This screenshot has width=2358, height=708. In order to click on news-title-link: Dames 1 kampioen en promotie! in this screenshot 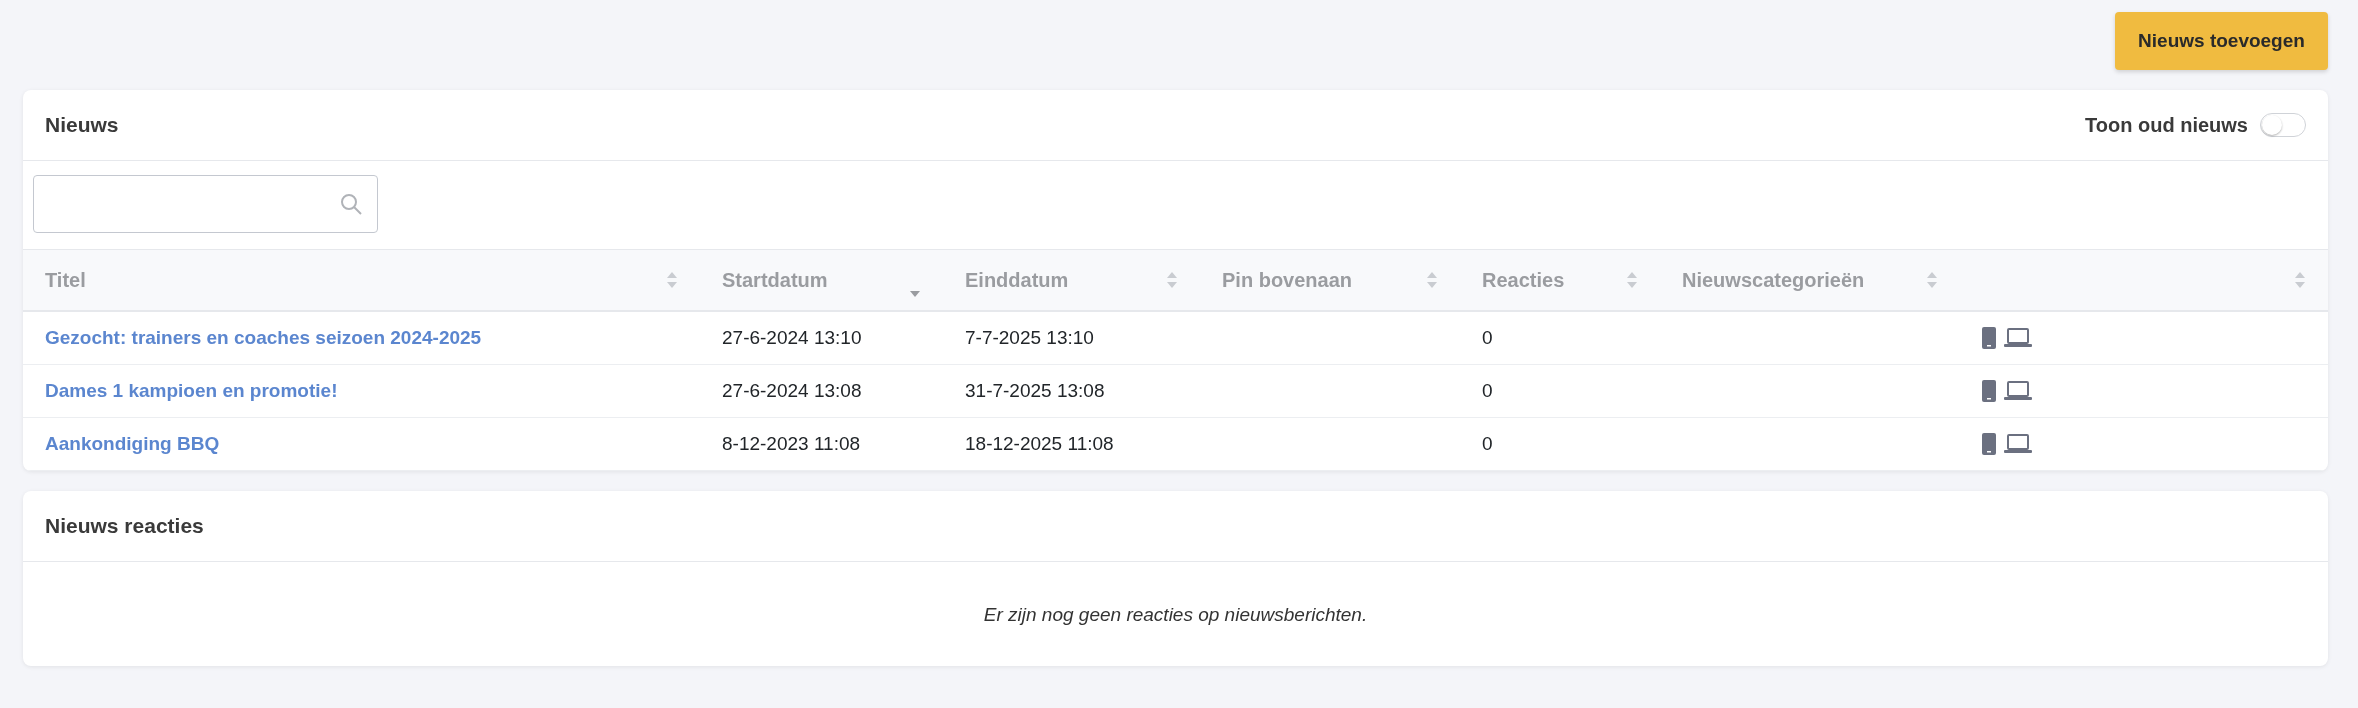, I will do `click(191, 390)`.